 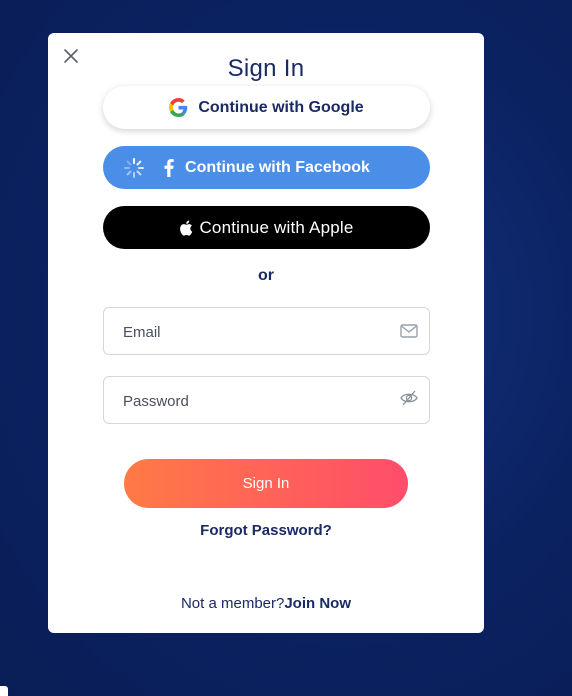 What do you see at coordinates (409, 331) in the screenshot?
I see `mail-icon` at bounding box center [409, 331].